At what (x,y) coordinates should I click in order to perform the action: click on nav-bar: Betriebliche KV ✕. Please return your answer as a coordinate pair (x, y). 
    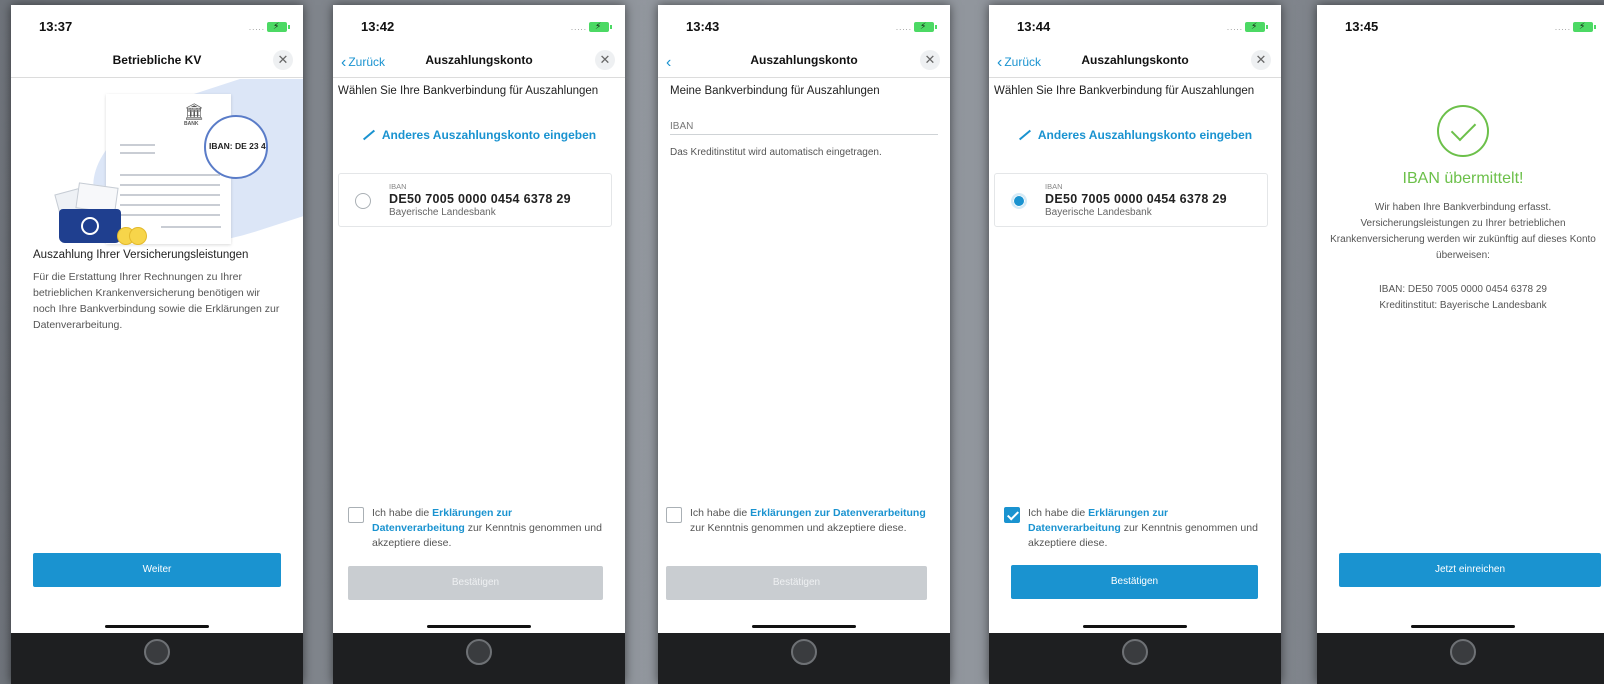
    Looking at the image, I should click on (157, 61).